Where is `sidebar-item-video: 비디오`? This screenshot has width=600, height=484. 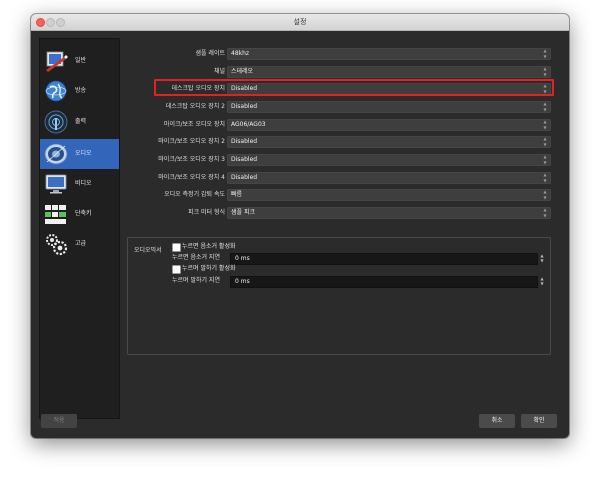
sidebar-item-video: 비디오 is located at coordinates (79, 184).